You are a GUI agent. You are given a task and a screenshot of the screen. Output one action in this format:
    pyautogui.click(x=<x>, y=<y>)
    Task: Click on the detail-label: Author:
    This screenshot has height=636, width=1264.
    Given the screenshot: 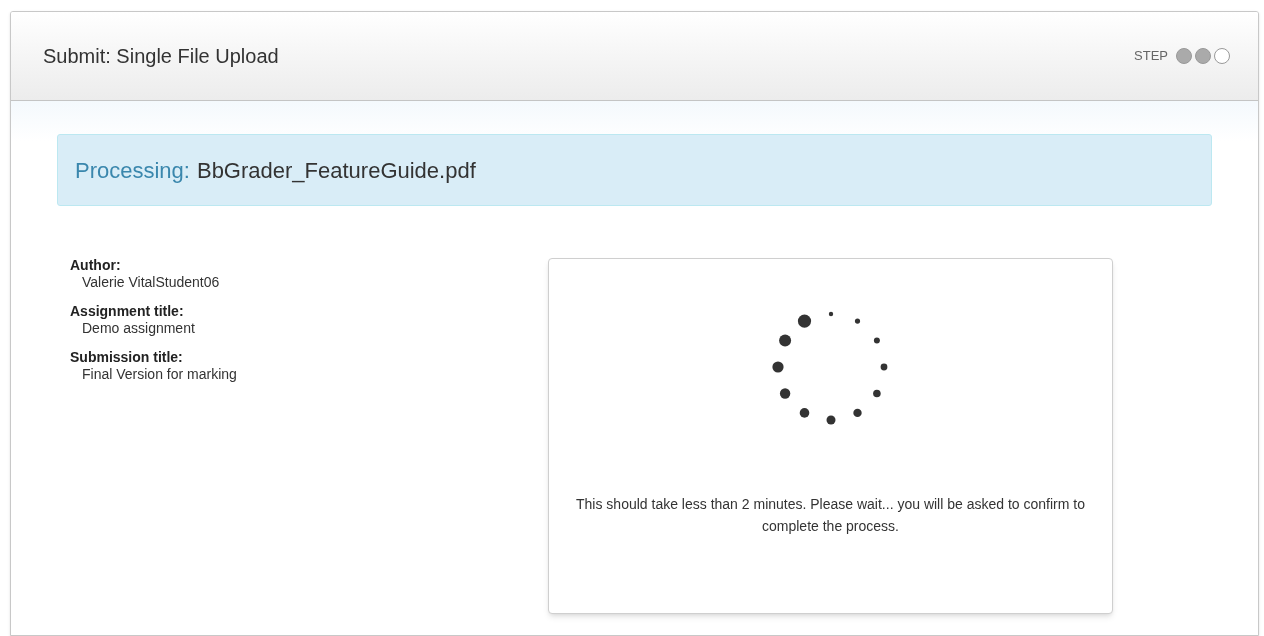 What is the action you would take?
    pyautogui.click(x=96, y=265)
    